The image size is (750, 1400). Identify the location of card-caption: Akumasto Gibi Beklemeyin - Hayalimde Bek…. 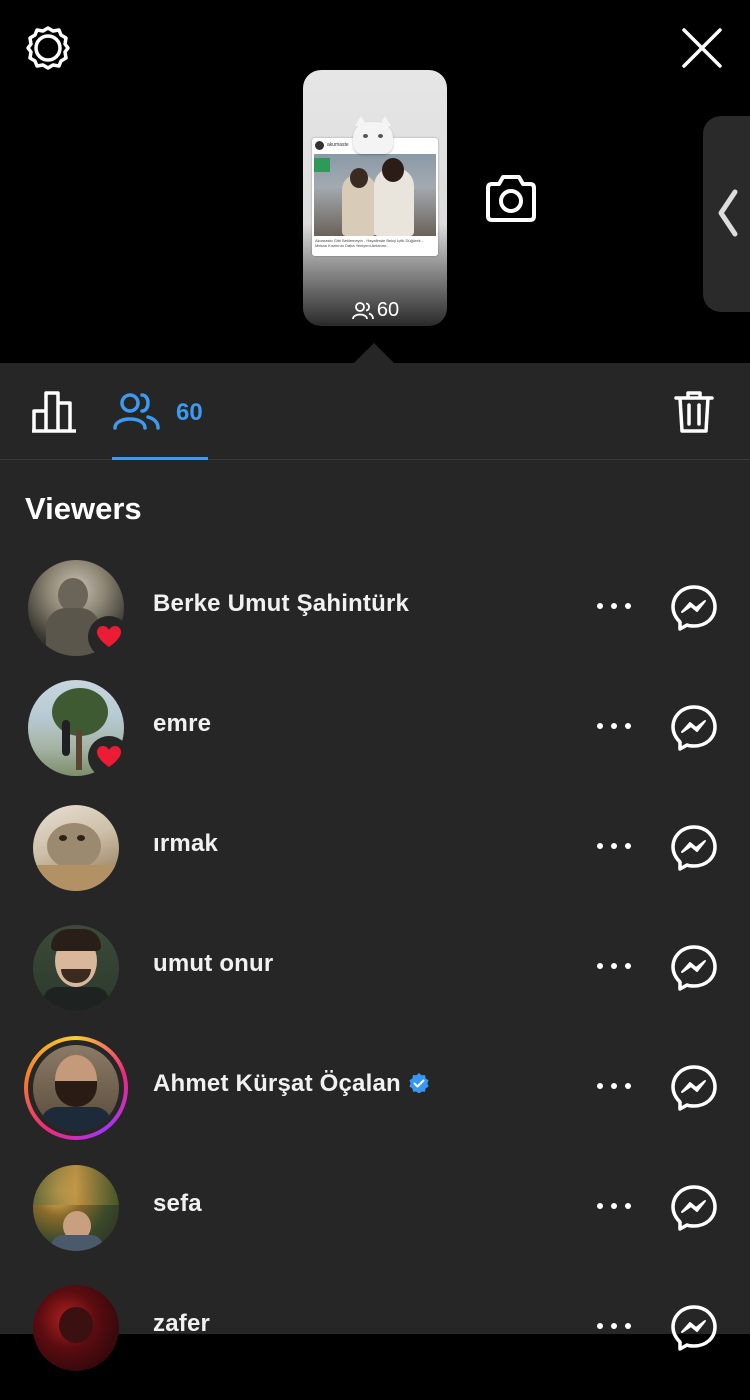
(369, 243).